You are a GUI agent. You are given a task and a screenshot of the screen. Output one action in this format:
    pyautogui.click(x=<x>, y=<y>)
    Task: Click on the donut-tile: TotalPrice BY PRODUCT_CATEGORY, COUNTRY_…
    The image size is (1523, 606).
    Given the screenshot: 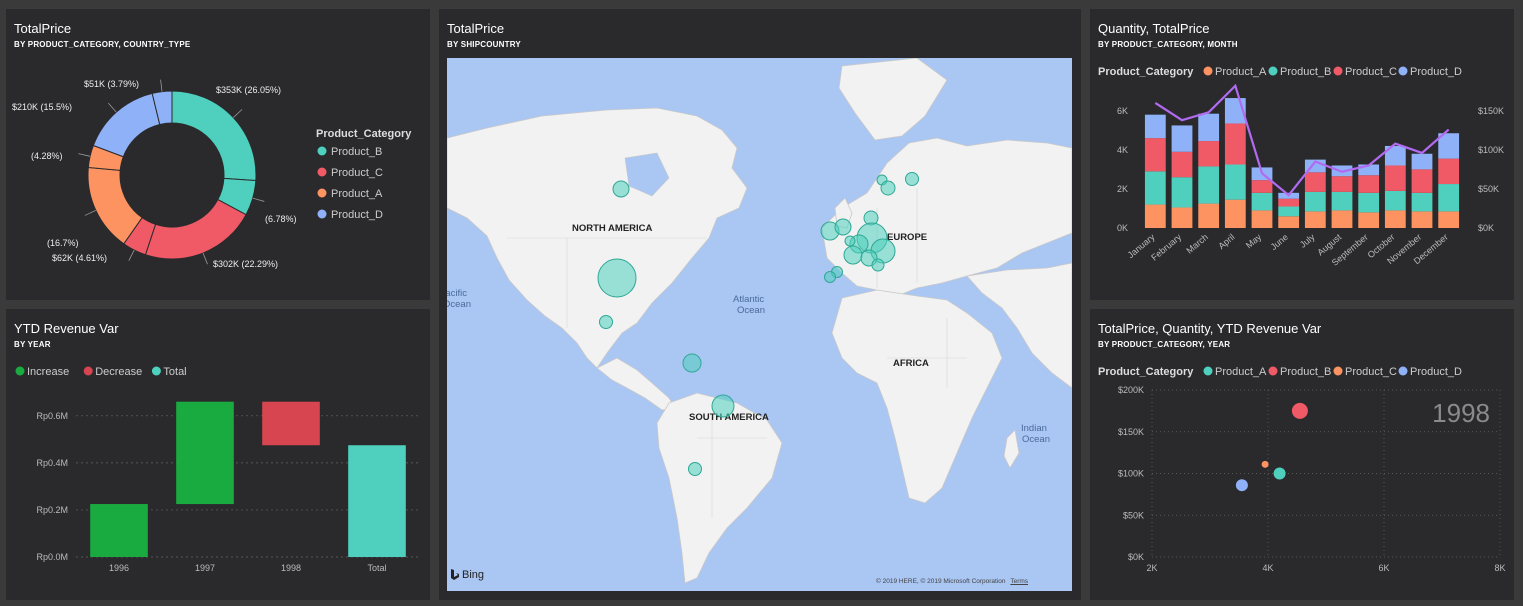 What is the action you would take?
    pyautogui.click(x=218, y=154)
    